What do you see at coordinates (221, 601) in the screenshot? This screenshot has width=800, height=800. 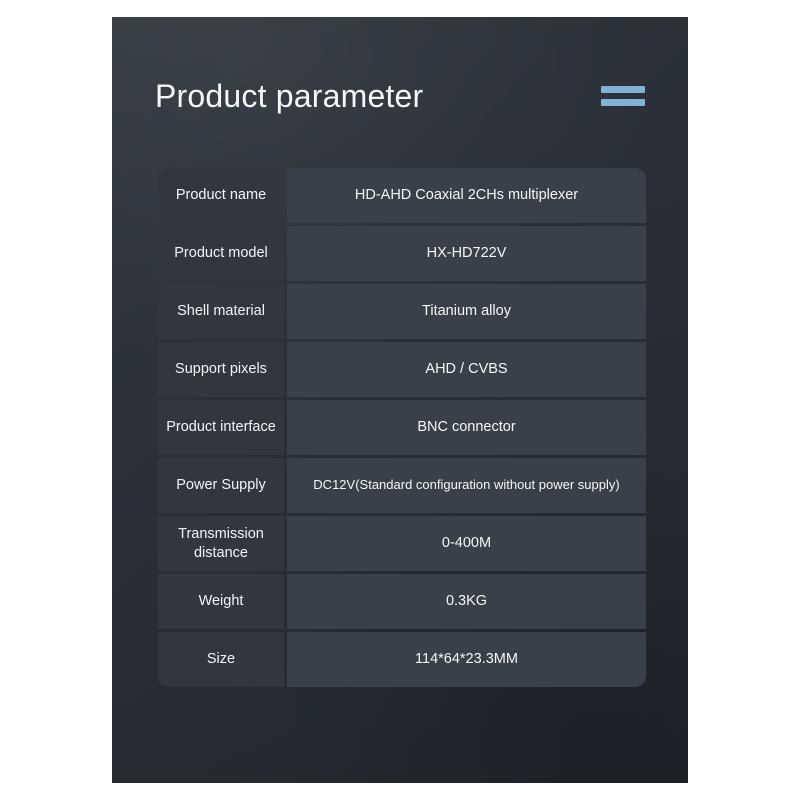 I see `spec-label: Weight` at bounding box center [221, 601].